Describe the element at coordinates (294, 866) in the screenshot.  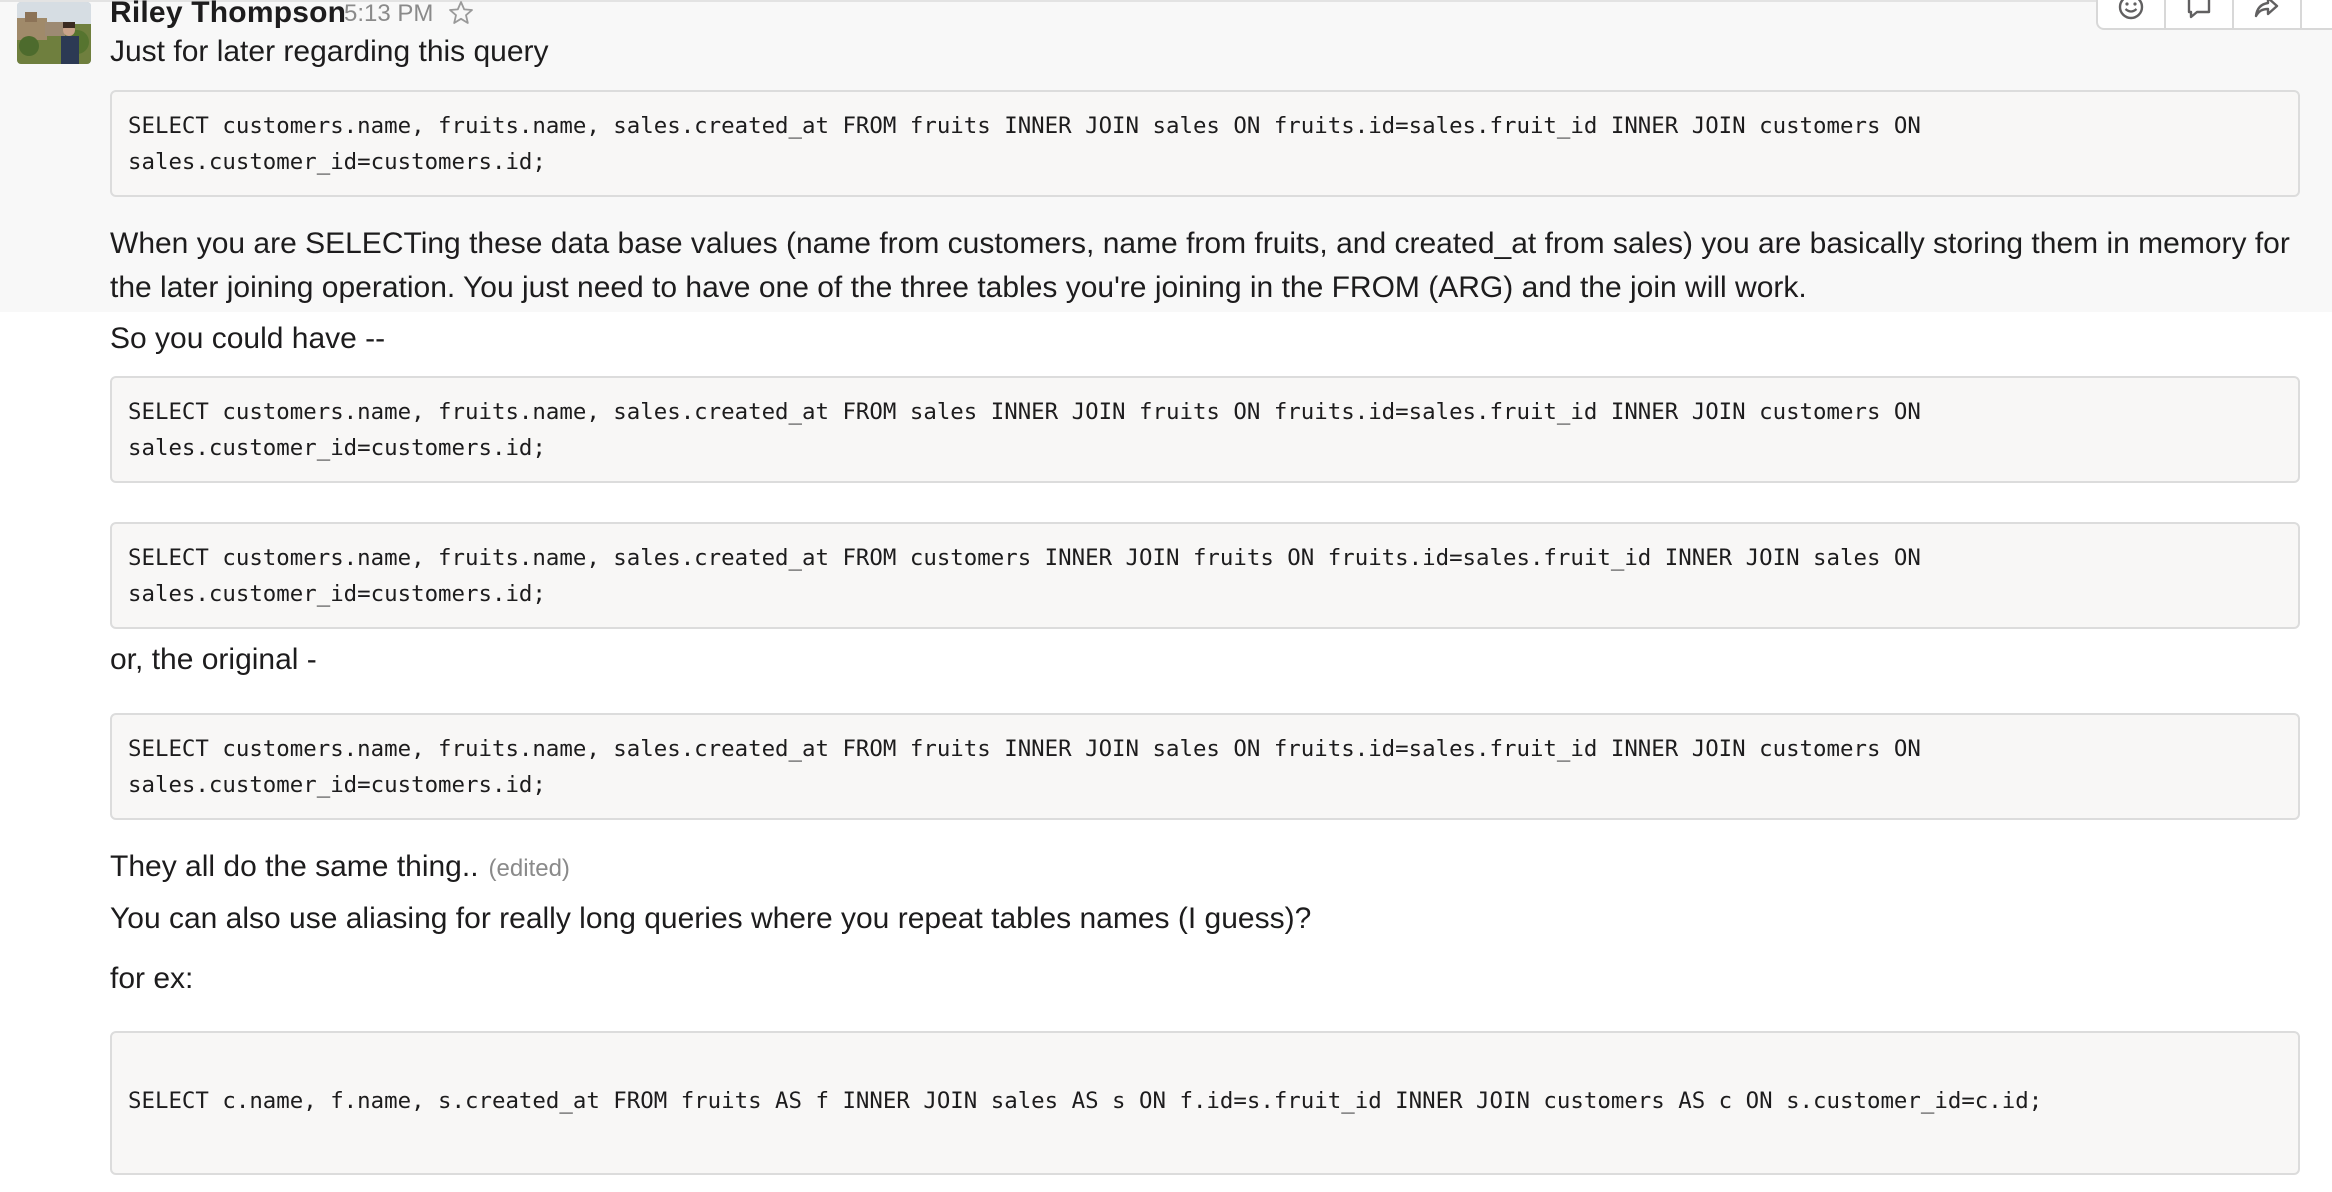
I see `message-text-content: They all do the same thing..` at that location.